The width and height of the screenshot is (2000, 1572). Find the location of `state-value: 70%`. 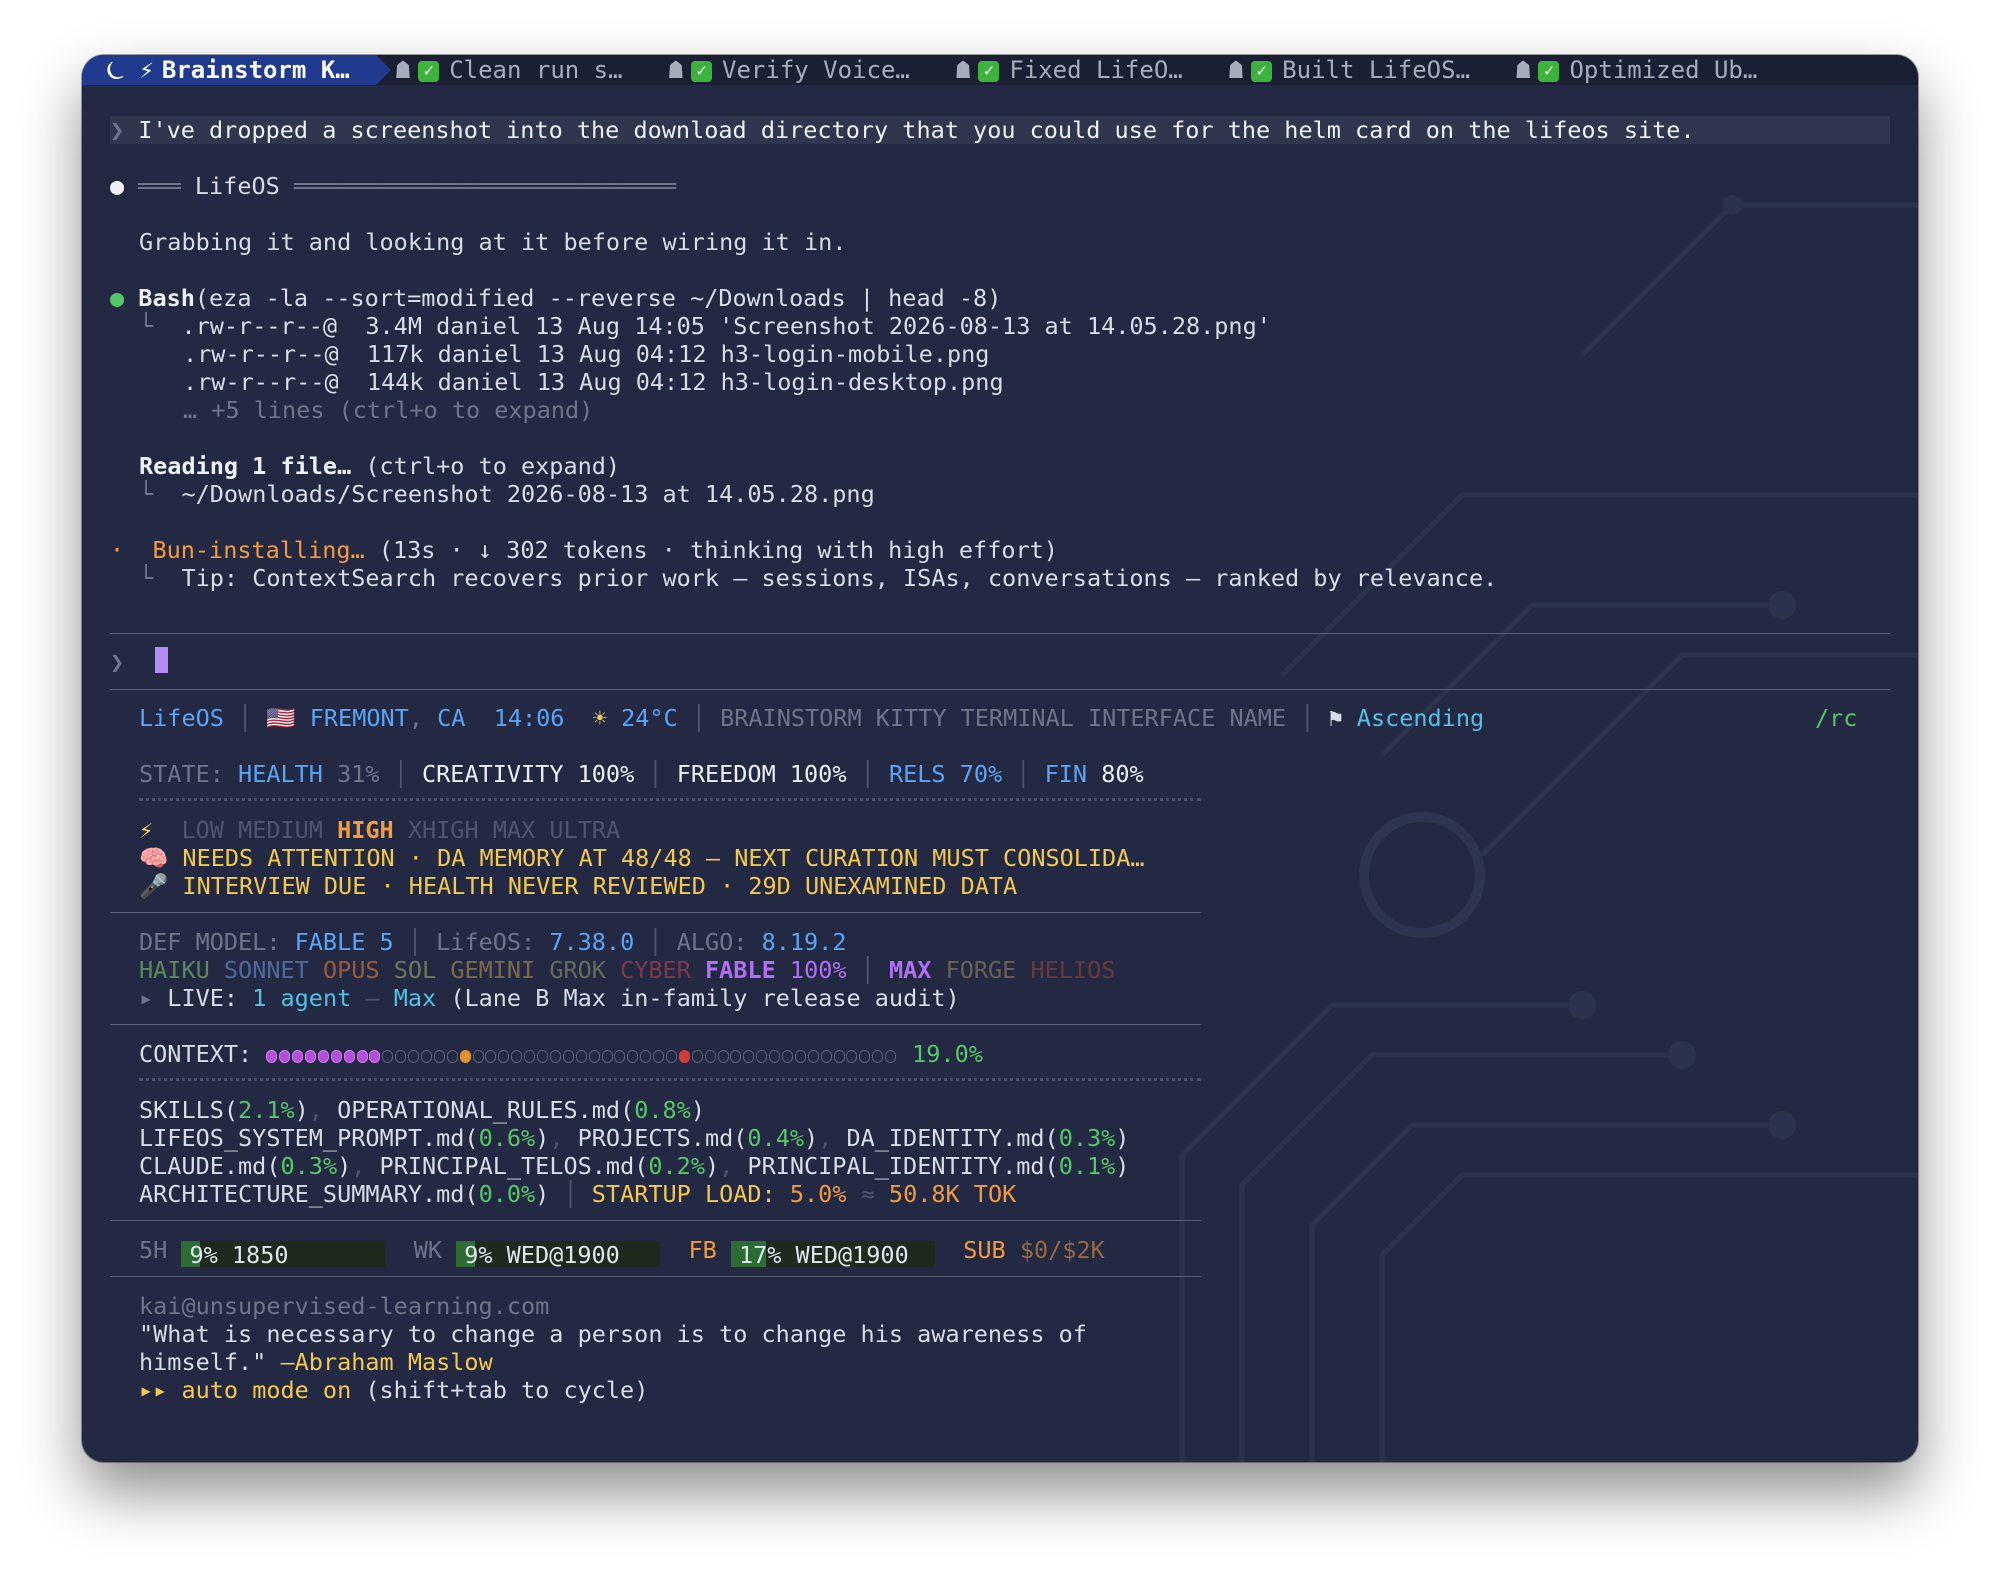

state-value: 70% is located at coordinates (981, 774).